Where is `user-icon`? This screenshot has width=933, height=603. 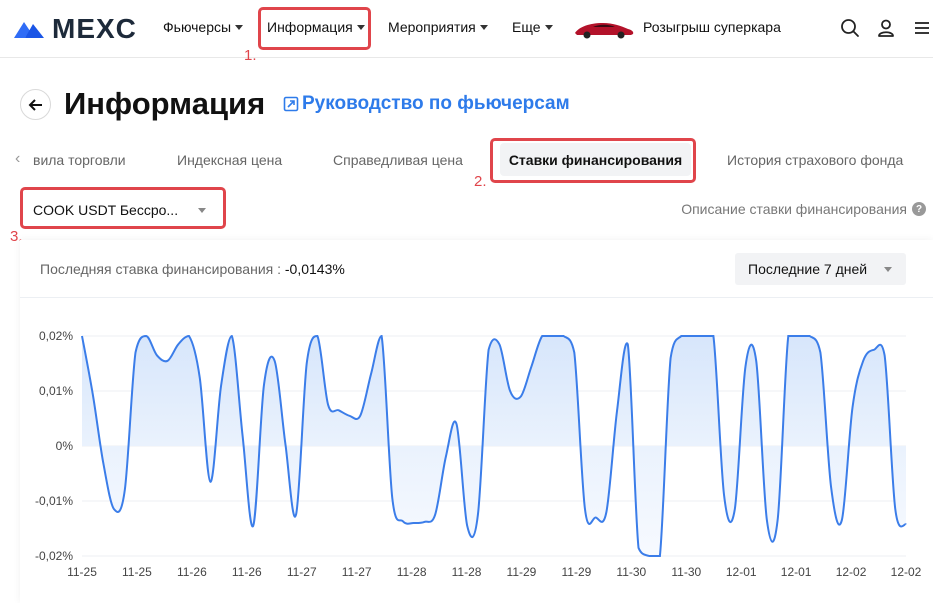
user-icon is located at coordinates (886, 28).